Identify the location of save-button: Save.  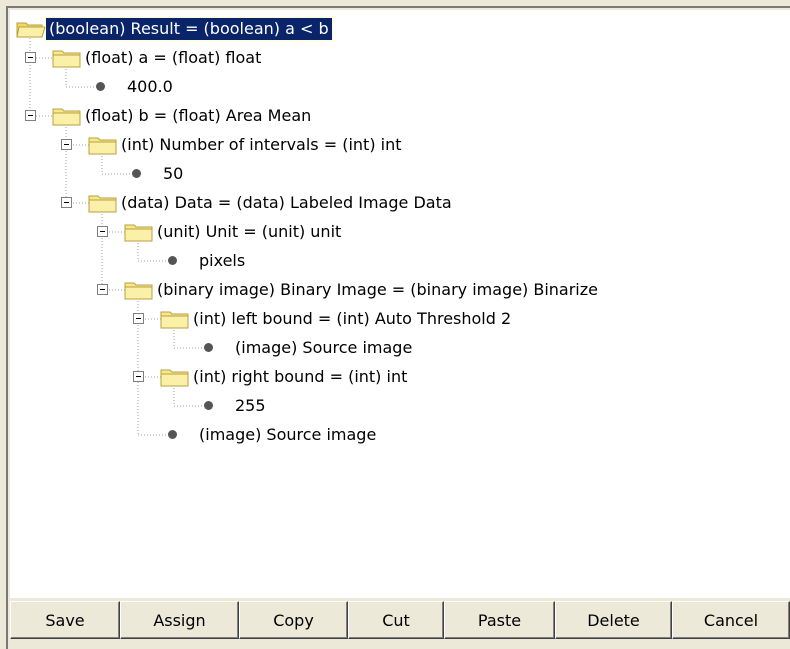
(65, 620).